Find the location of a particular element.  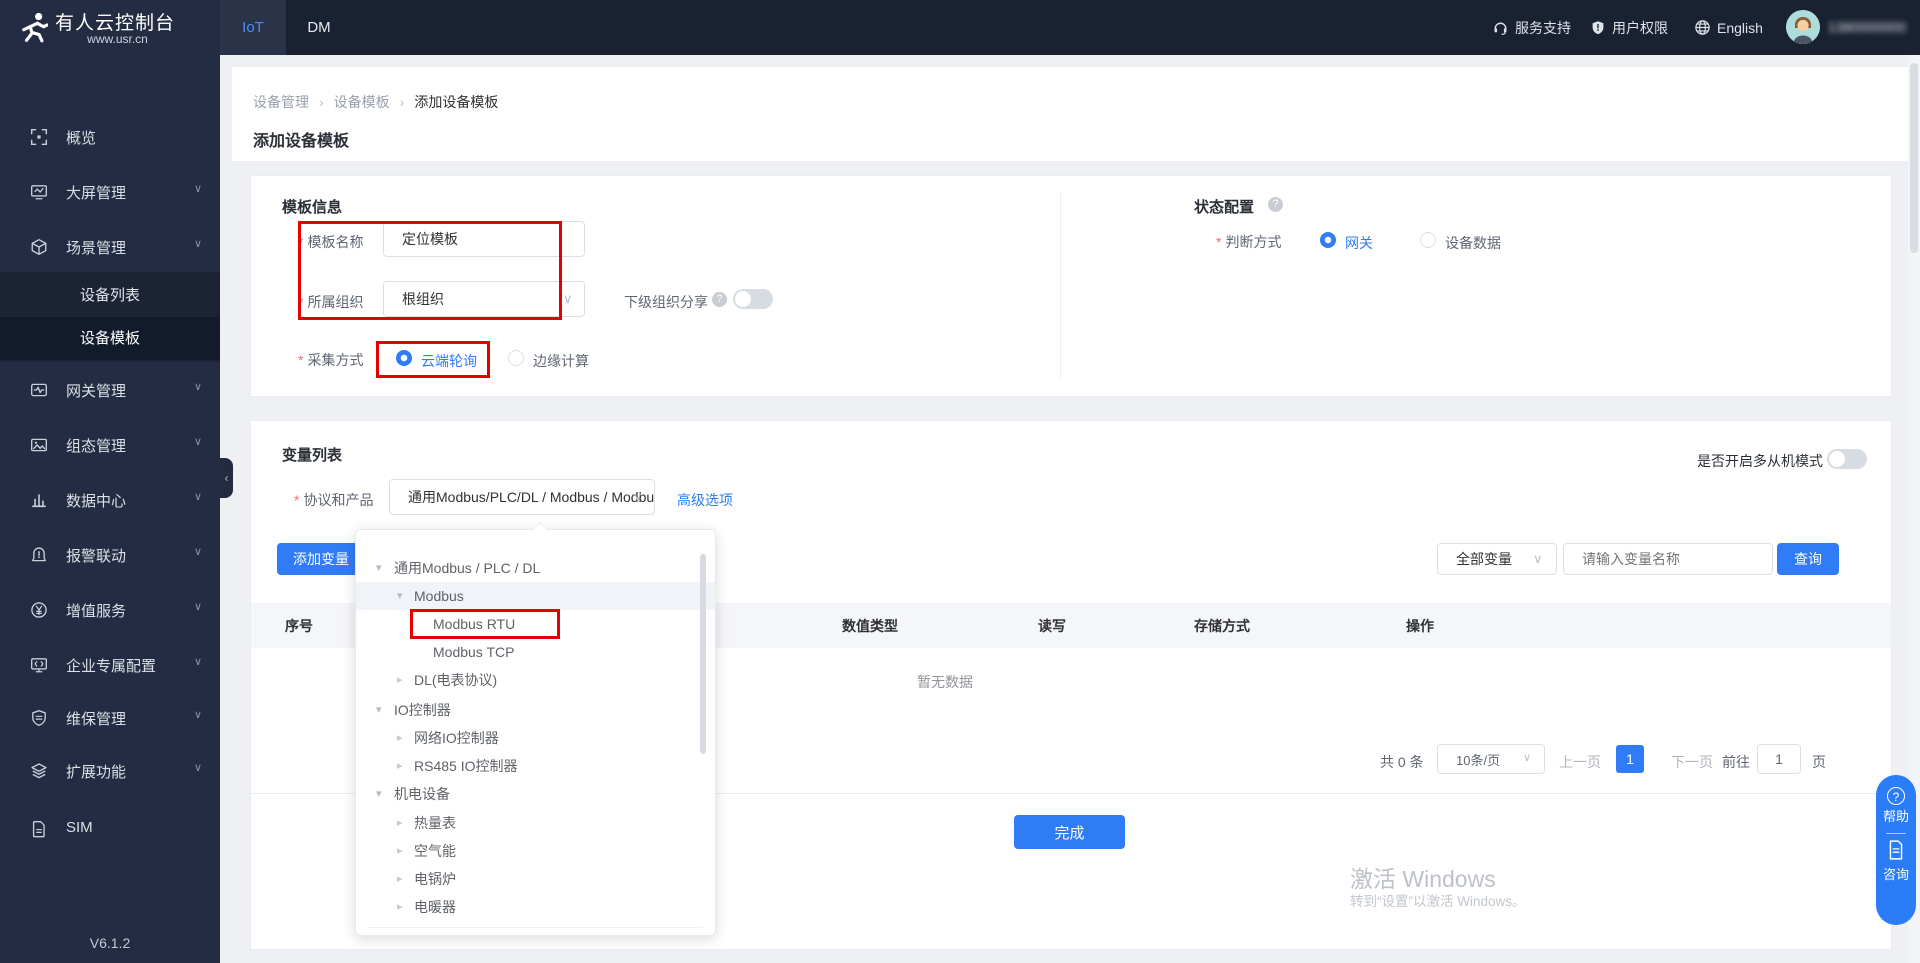

variable-search-input is located at coordinates (1668, 559).